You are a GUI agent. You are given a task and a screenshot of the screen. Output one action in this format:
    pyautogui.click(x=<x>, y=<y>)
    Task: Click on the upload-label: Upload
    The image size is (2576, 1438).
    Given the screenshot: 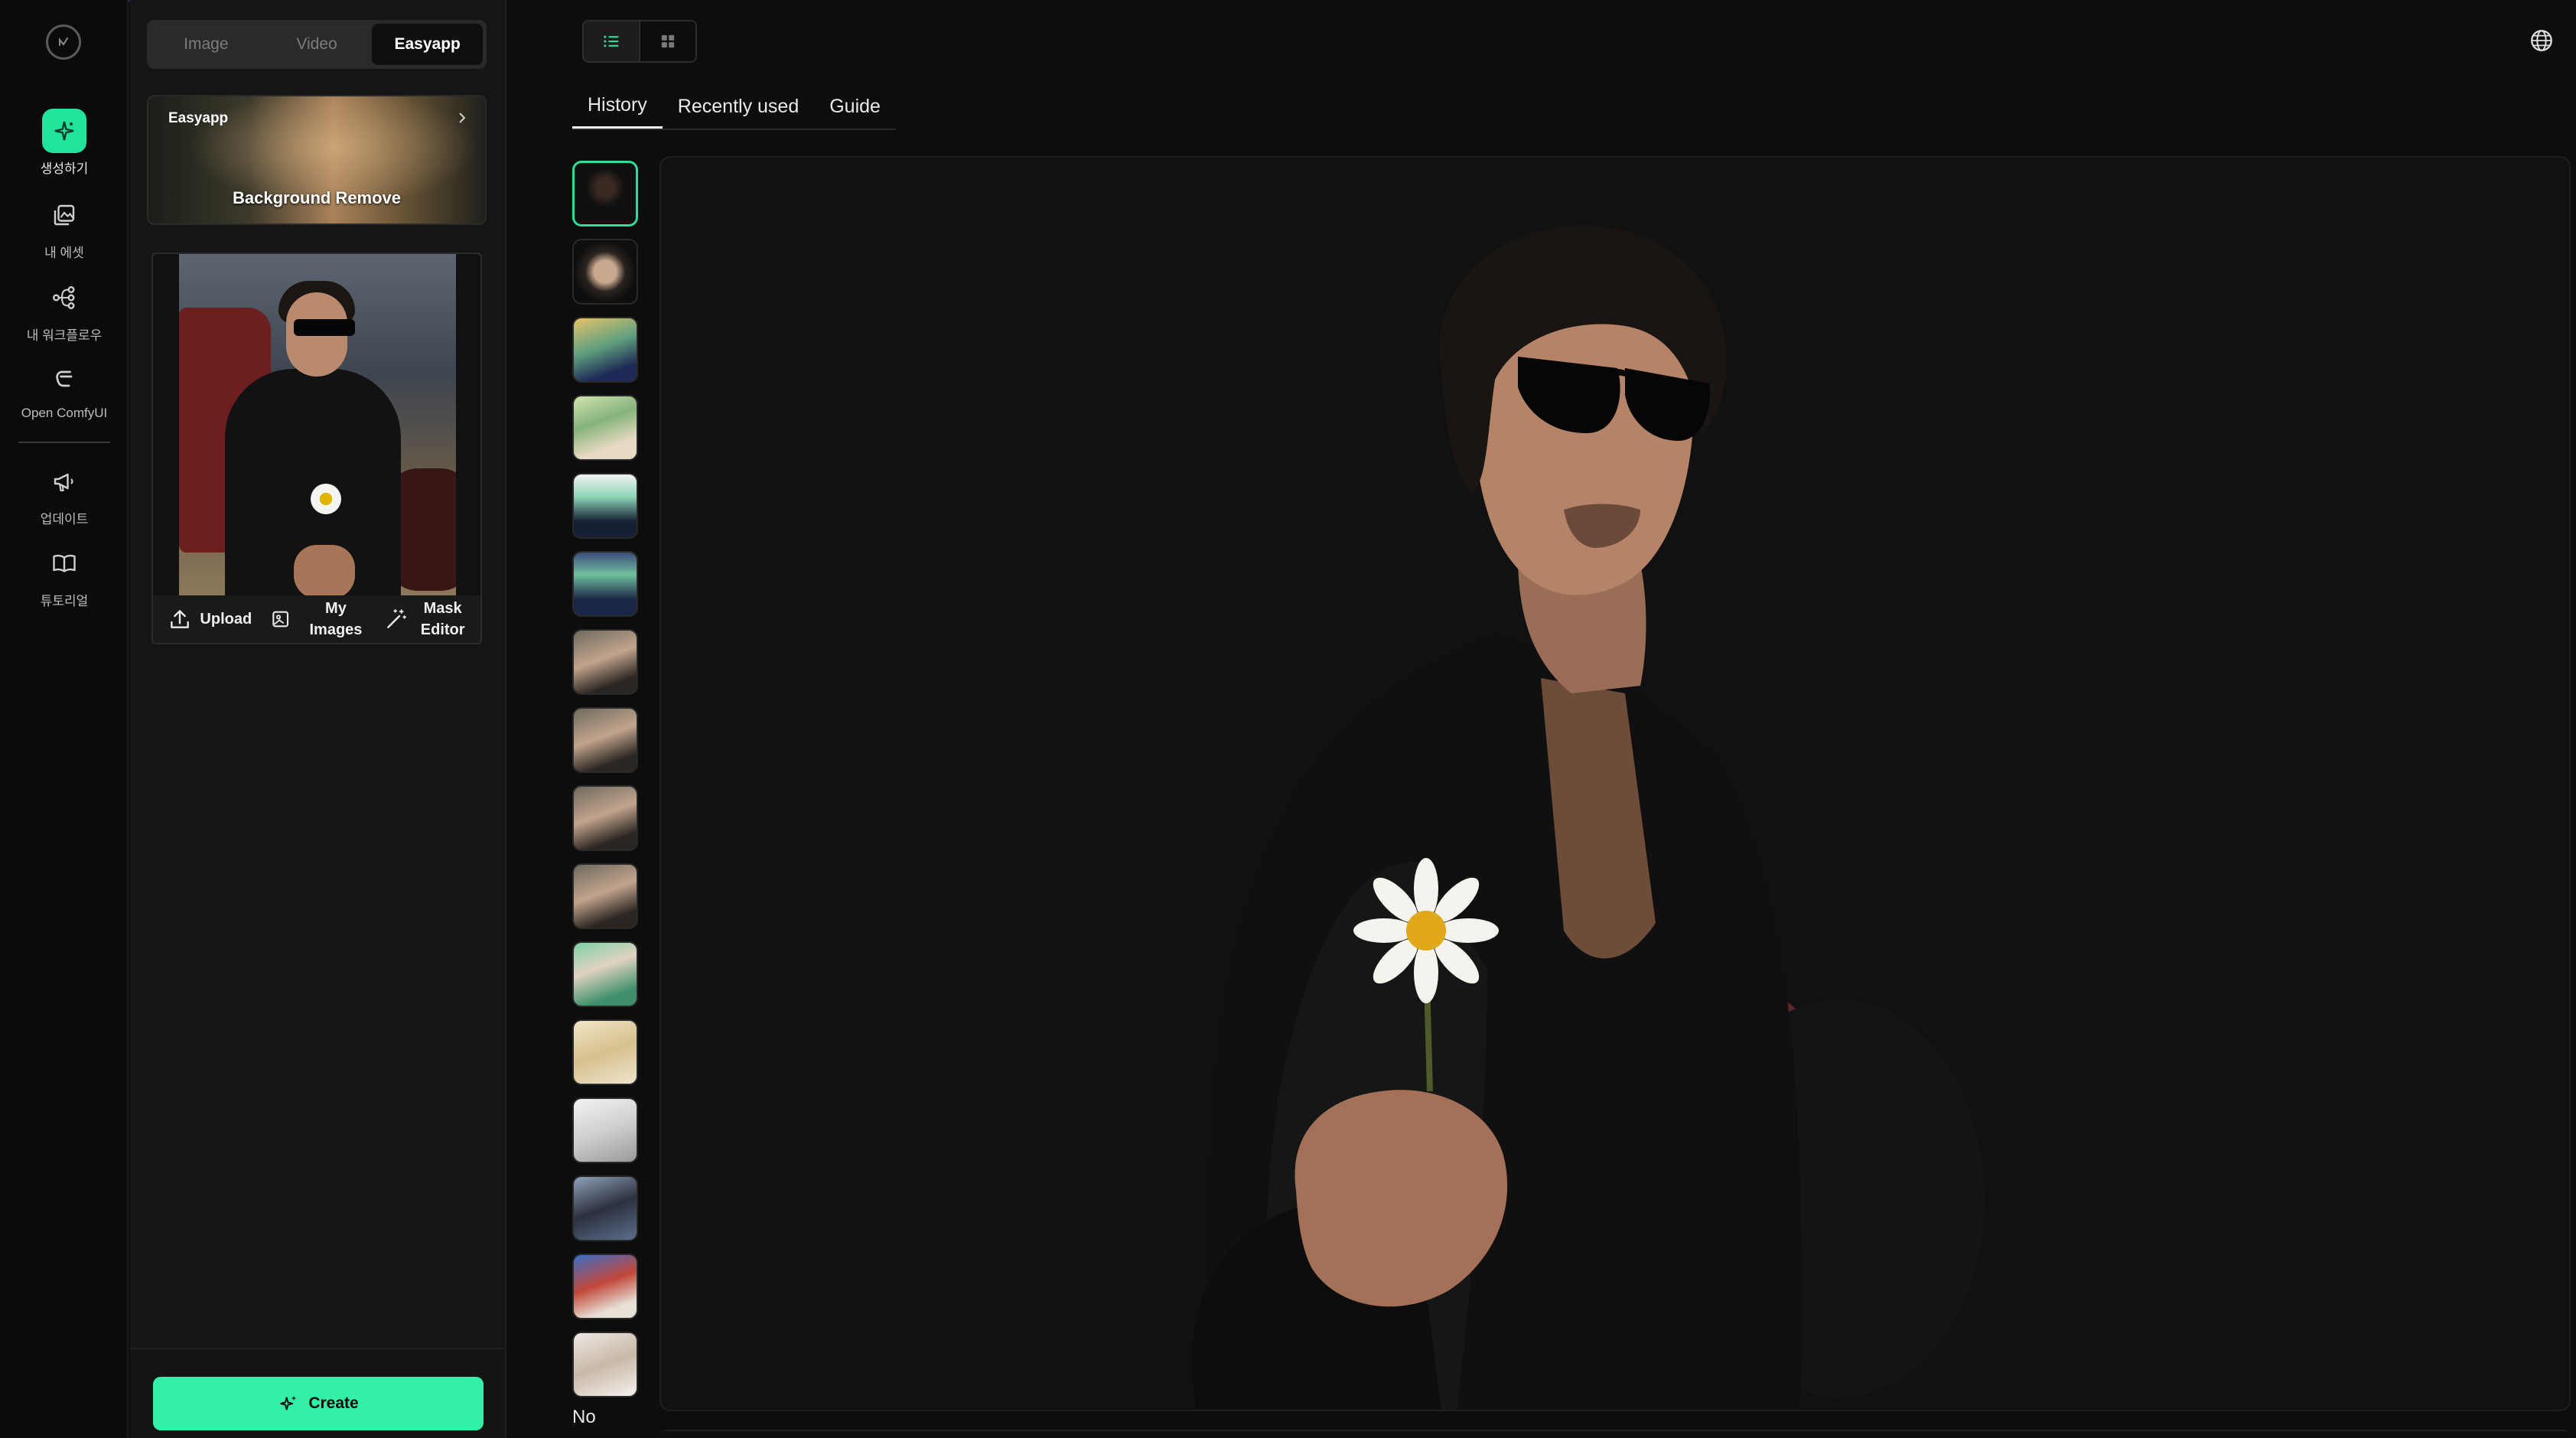 What is the action you would take?
    pyautogui.click(x=226, y=619)
    